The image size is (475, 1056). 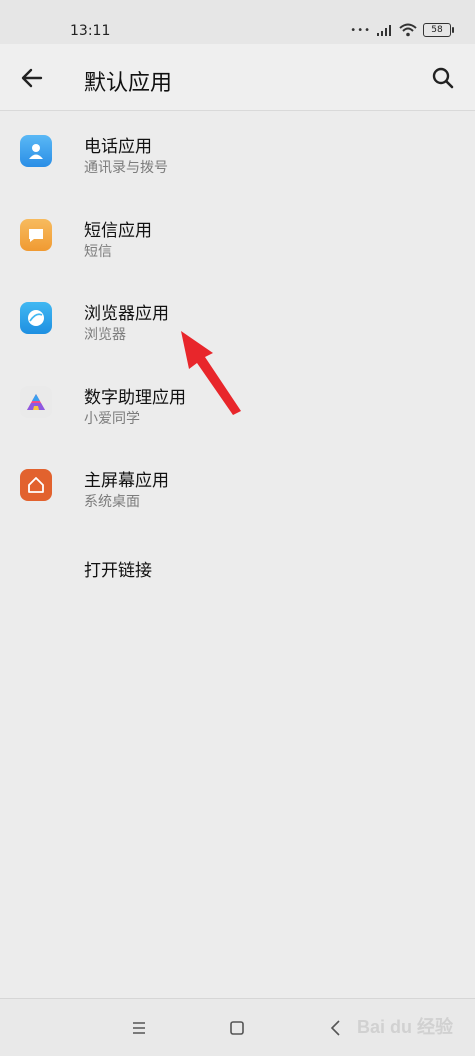 What do you see at coordinates (360, 30) in the screenshot?
I see `notification-dots-icon: •••` at bounding box center [360, 30].